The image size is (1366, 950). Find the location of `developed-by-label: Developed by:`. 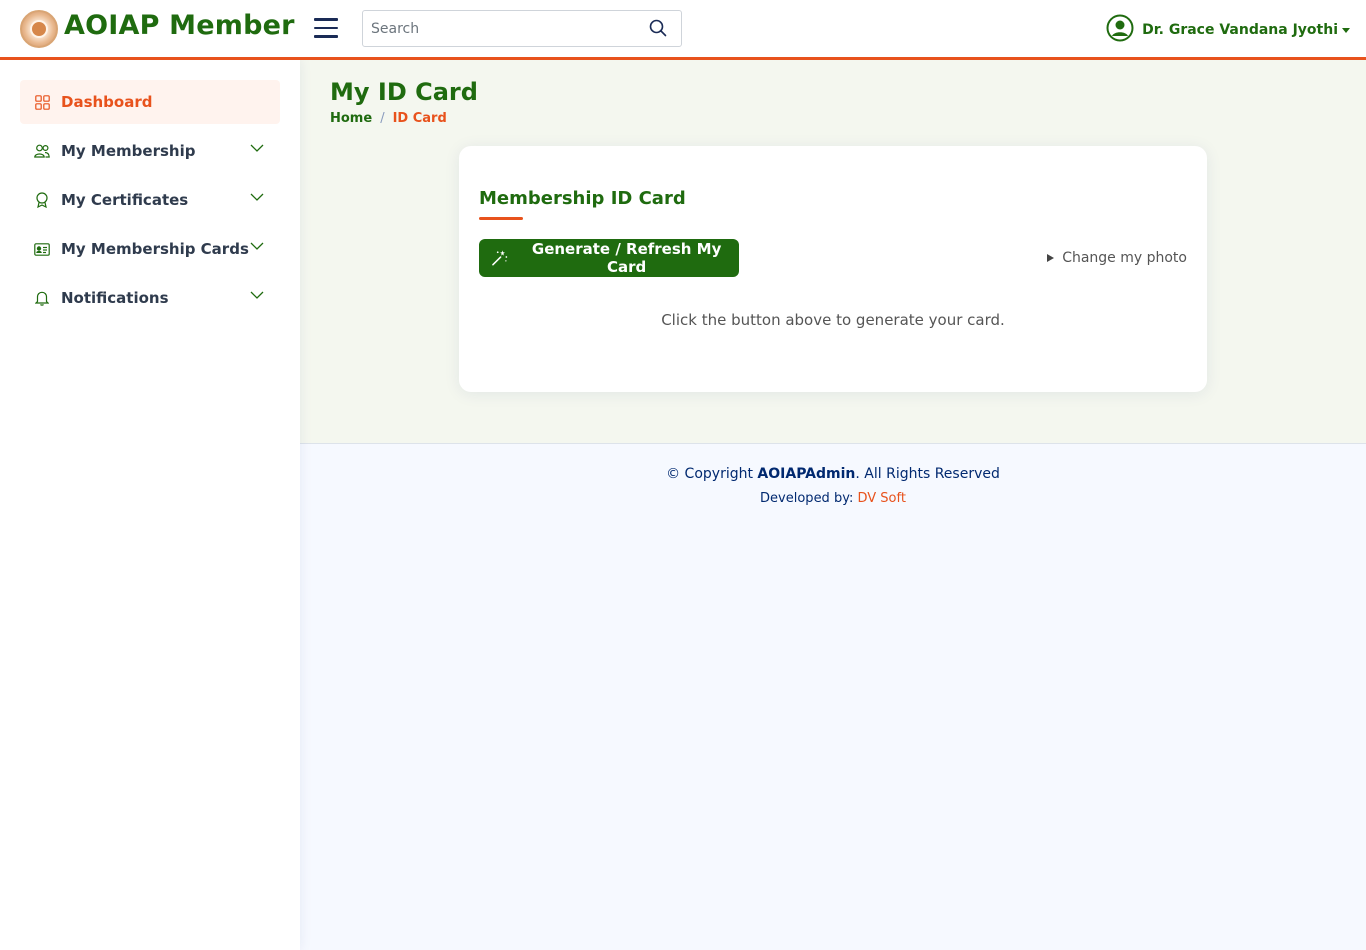

developed-by-label: Developed by: is located at coordinates (809, 498).